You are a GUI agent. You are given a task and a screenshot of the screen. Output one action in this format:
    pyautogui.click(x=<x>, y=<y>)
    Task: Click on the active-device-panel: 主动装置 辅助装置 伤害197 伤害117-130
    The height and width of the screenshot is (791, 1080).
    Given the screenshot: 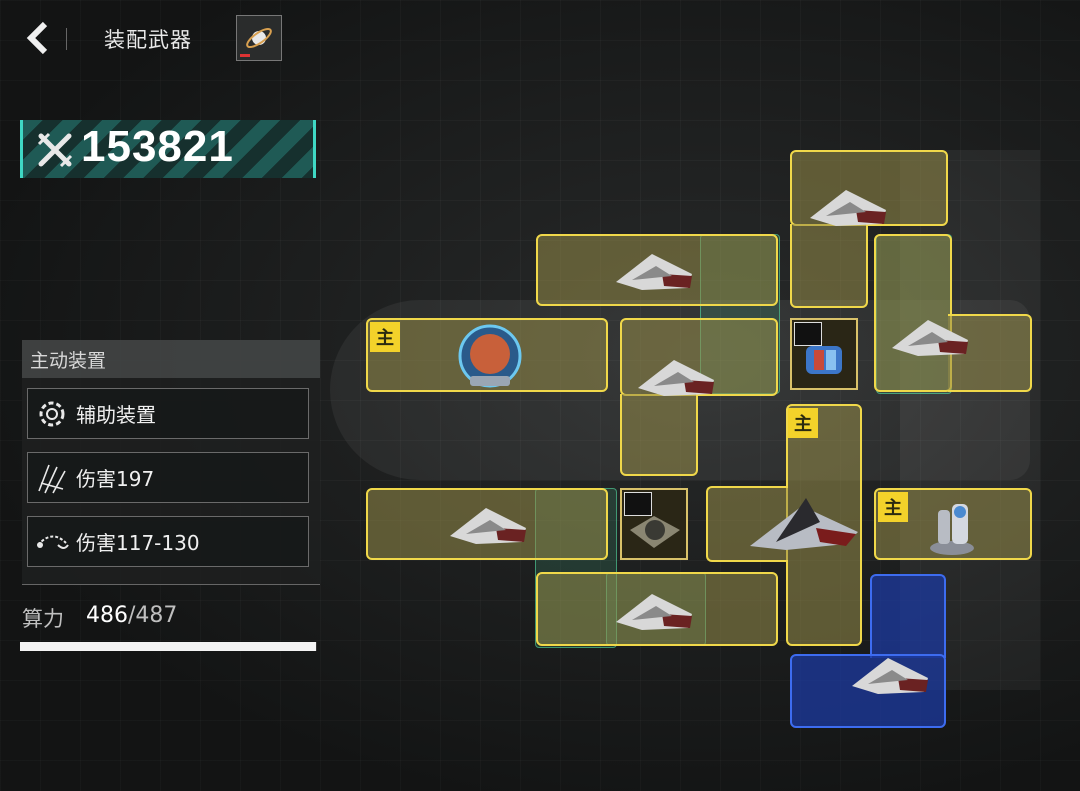 What is the action you would take?
    pyautogui.click(x=171, y=462)
    